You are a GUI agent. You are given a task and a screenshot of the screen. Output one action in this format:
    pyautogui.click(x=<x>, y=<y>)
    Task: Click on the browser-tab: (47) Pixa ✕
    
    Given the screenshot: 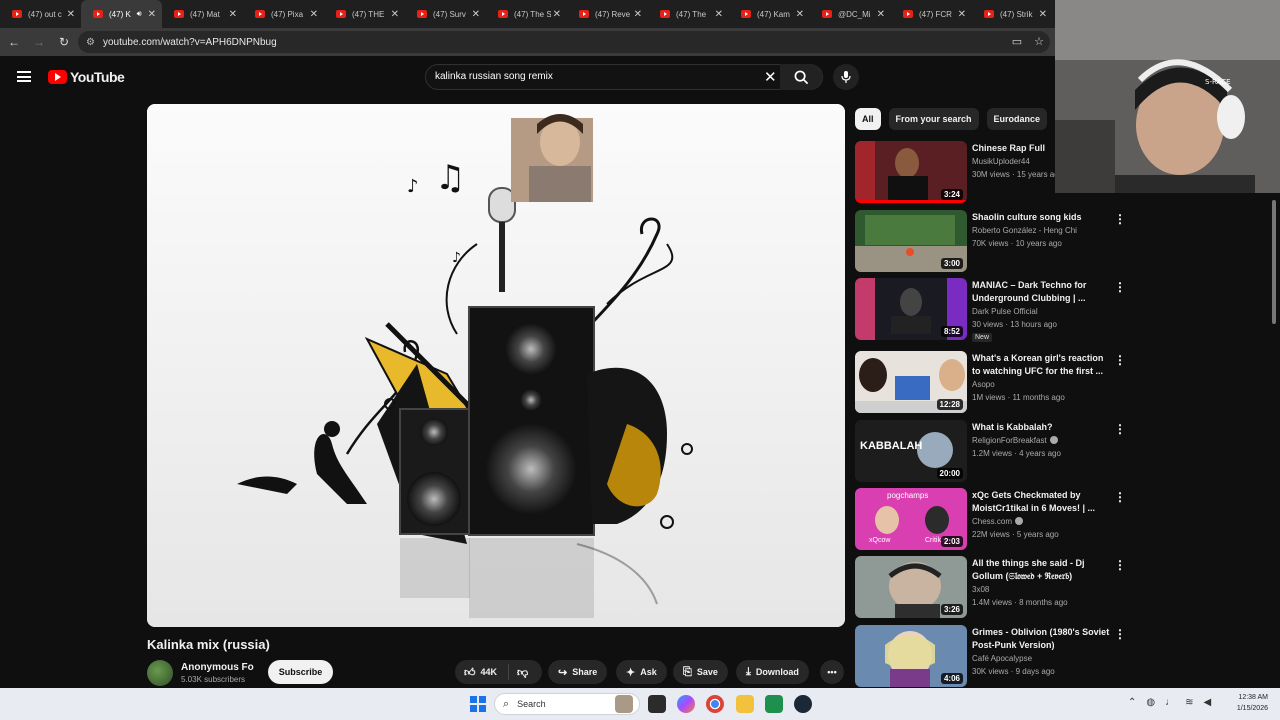 What is the action you would take?
    pyautogui.click(x=283, y=14)
    